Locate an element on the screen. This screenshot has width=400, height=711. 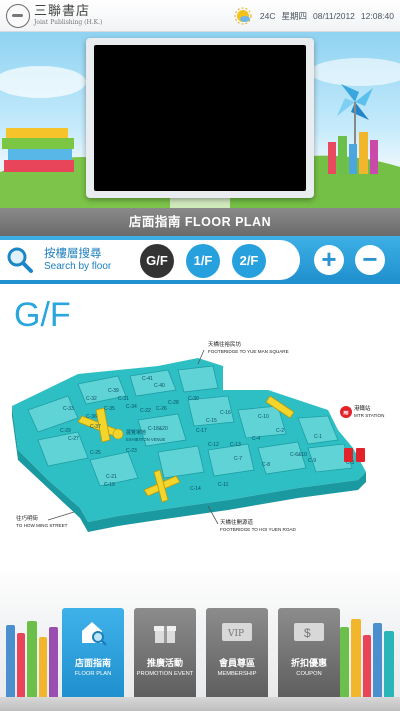
unit-label: C-19 is located at coordinates (109, 485).